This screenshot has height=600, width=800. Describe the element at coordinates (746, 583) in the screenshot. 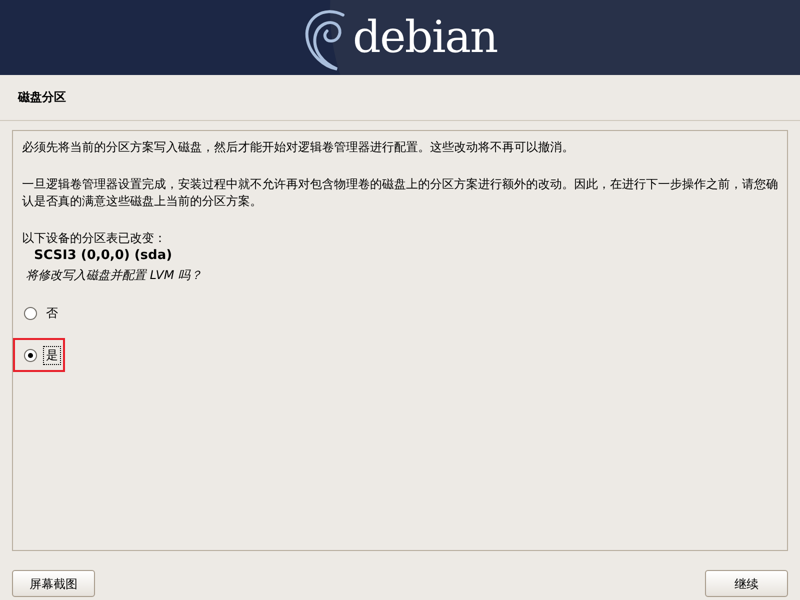

I see `continue-button: 继续` at that location.